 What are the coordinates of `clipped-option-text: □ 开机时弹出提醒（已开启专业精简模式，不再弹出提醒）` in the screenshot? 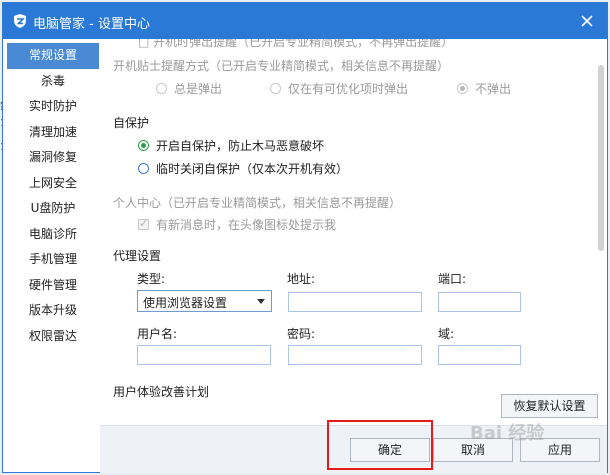 It's located at (296, 44).